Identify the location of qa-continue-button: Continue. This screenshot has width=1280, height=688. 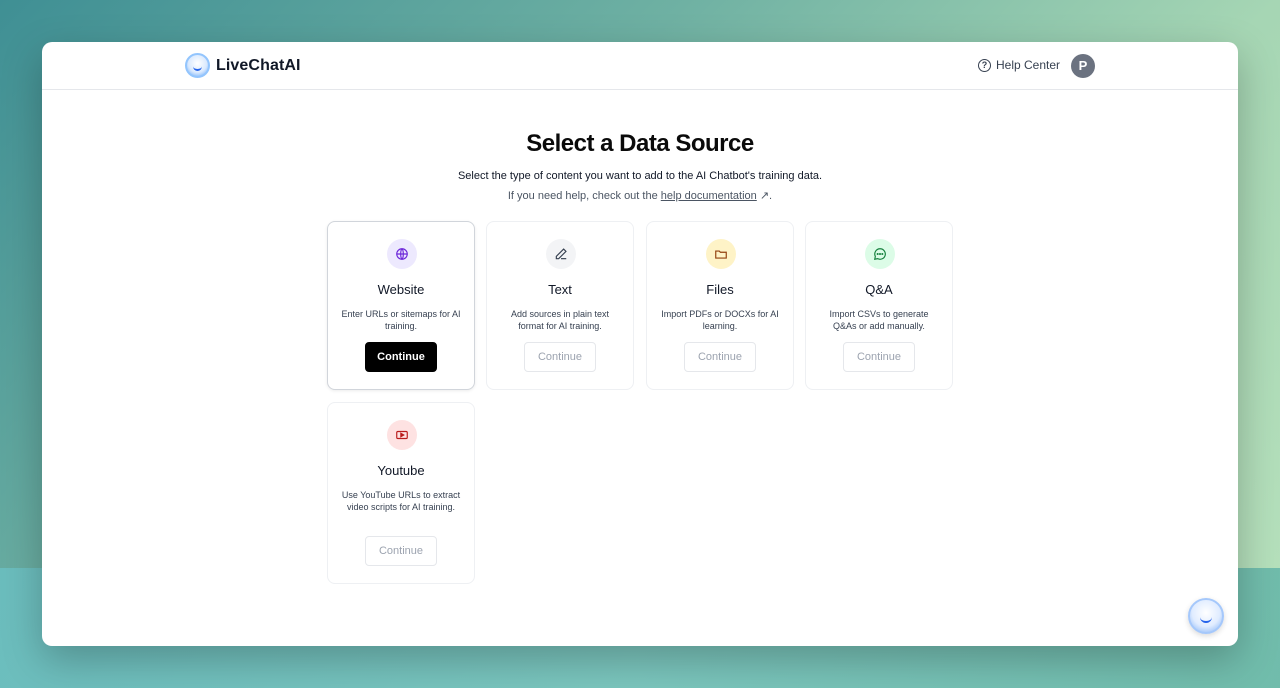
(879, 357).